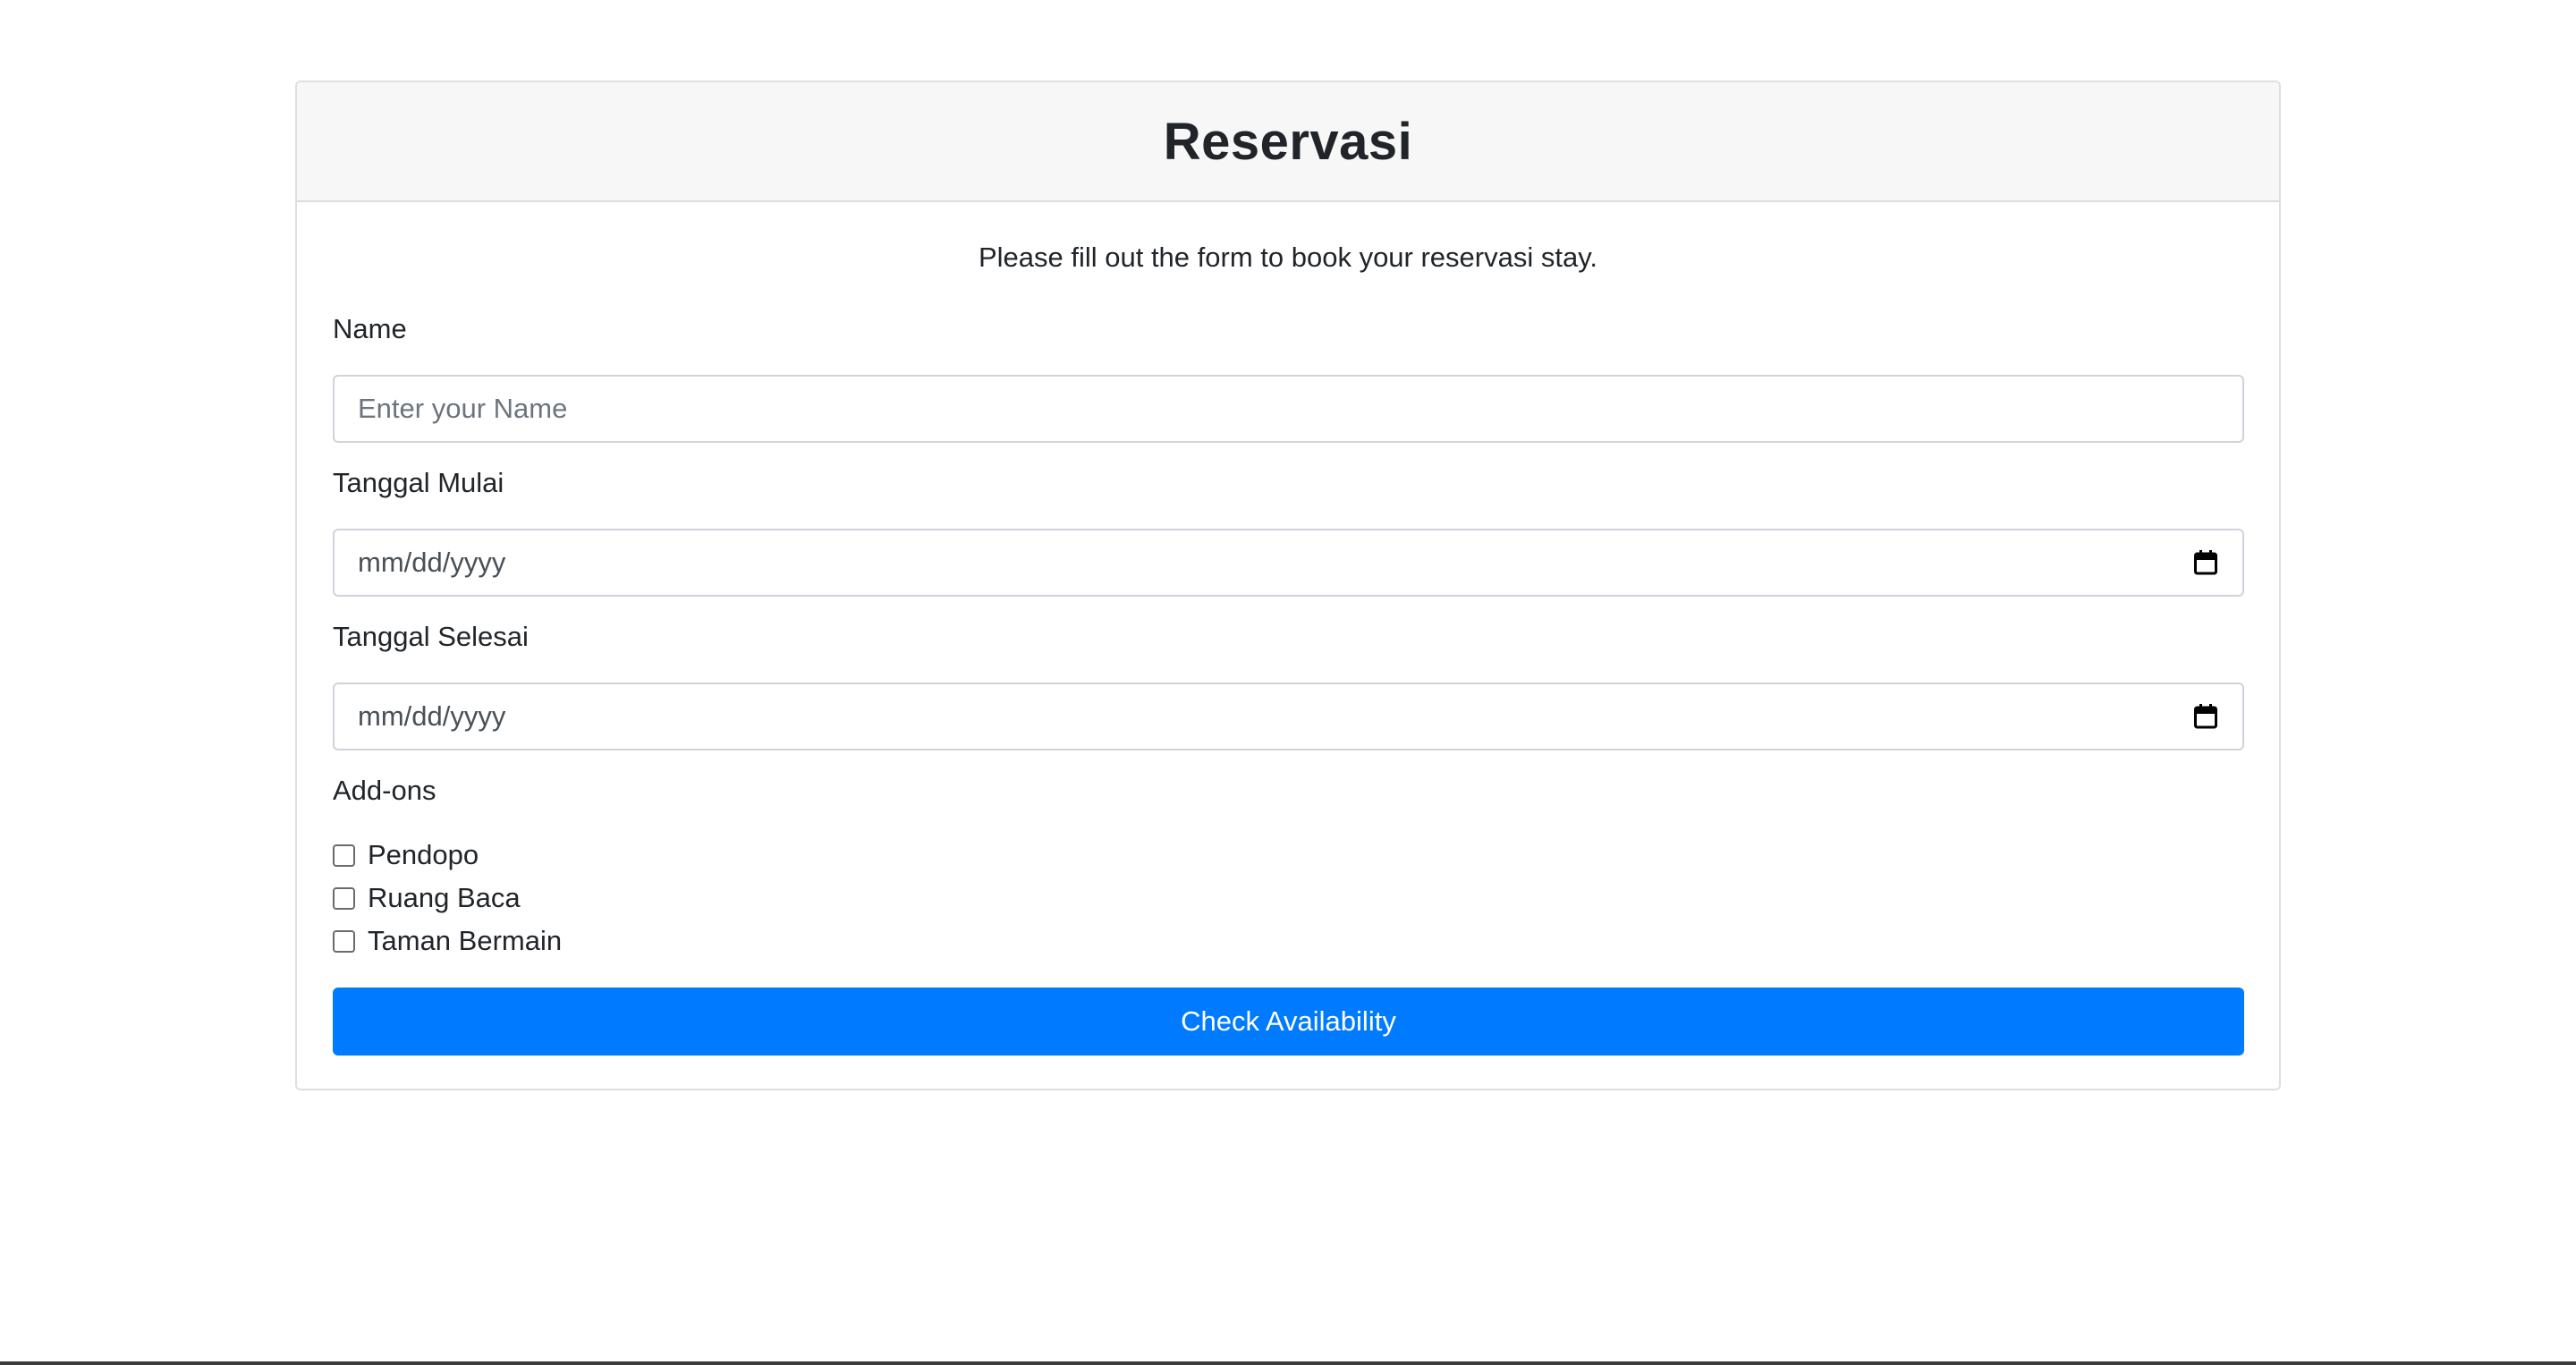 This screenshot has width=2576, height=1365. I want to click on addon-ruang-baca: Ruang Baca, so click(427, 898).